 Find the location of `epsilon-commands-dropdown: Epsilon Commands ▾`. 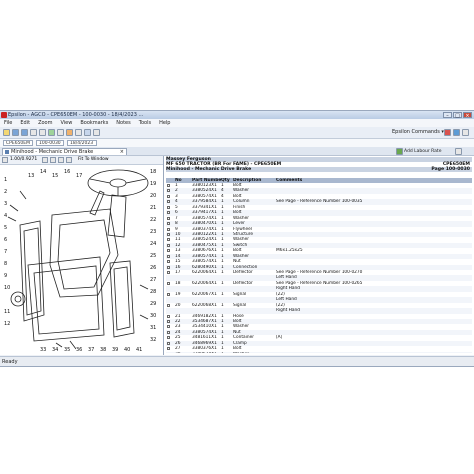

epsilon-commands-dropdown: Epsilon Commands ▾ is located at coordinates (418, 132).